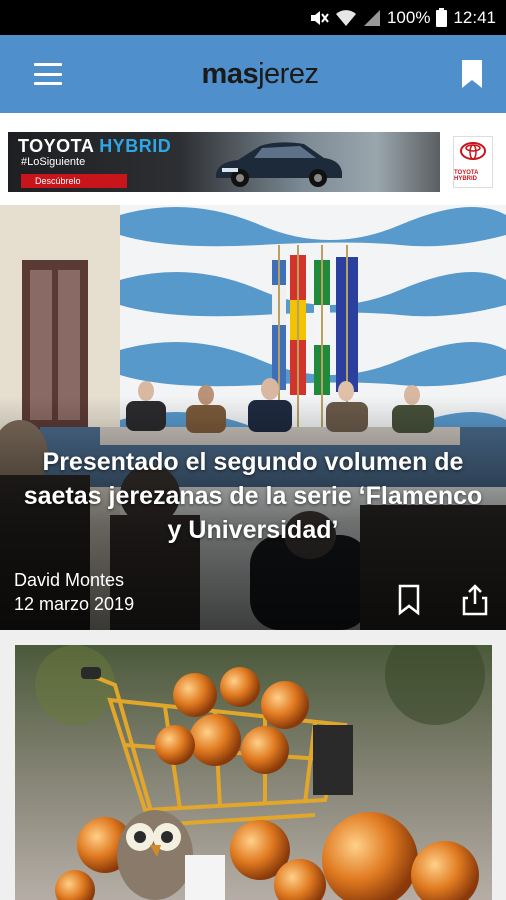  Describe the element at coordinates (53, 162) in the screenshot. I see `ad-tagline: #LoSiguiente` at that location.